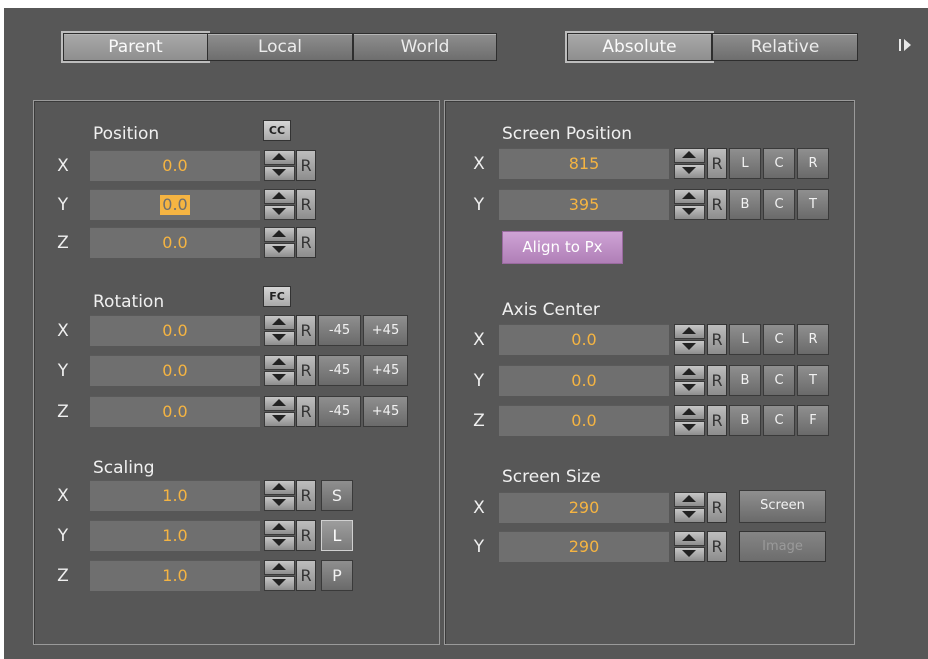 The image size is (928, 659). What do you see at coordinates (689, 380) in the screenshot?
I see `axis-center-y-spinner` at bounding box center [689, 380].